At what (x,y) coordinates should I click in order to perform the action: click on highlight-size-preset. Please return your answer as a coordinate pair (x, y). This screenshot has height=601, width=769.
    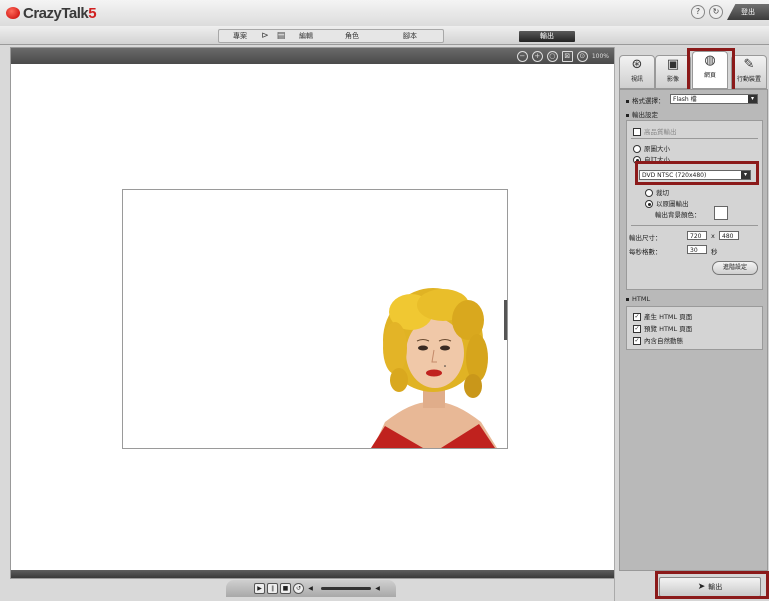
    Looking at the image, I should click on (697, 173).